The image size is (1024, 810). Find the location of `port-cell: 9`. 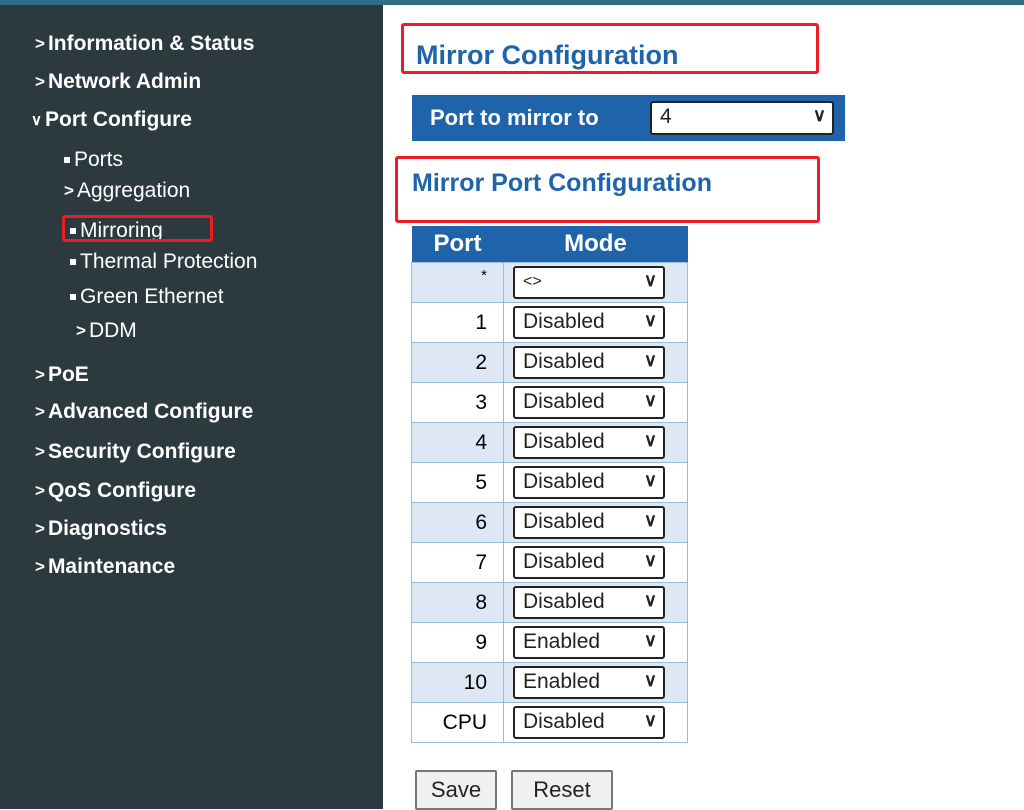

port-cell: 9 is located at coordinates (457, 642).